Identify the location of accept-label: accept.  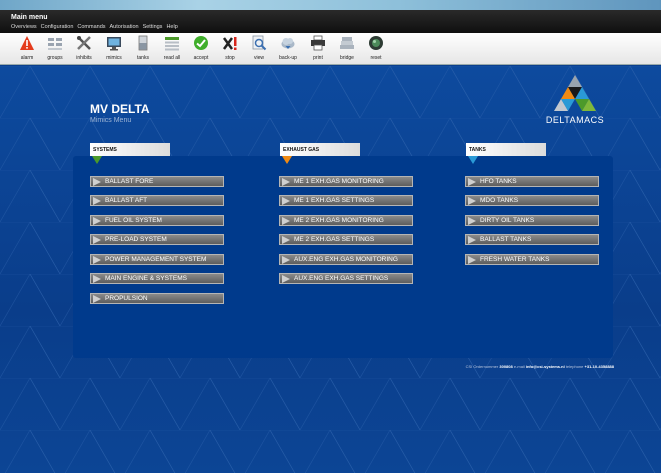
(201, 58).